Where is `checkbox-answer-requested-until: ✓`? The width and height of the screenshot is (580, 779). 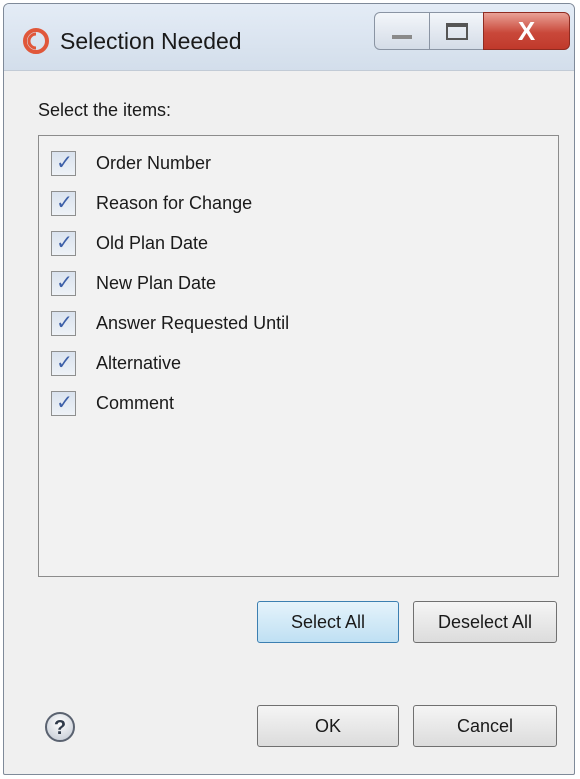 checkbox-answer-requested-until: ✓ is located at coordinates (63, 323).